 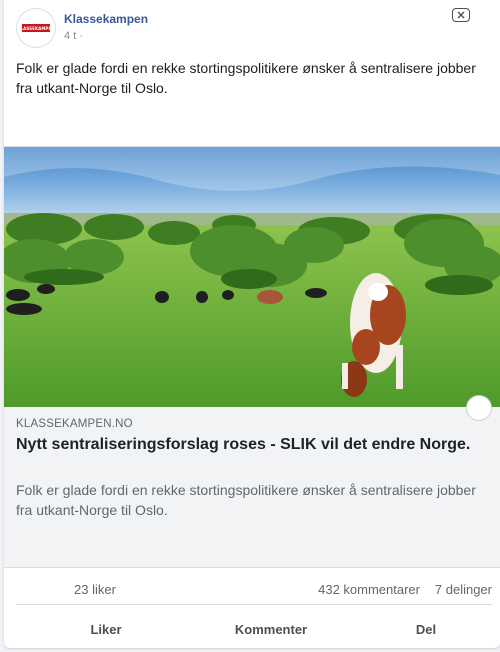 I want to click on close-button, so click(x=461, y=15).